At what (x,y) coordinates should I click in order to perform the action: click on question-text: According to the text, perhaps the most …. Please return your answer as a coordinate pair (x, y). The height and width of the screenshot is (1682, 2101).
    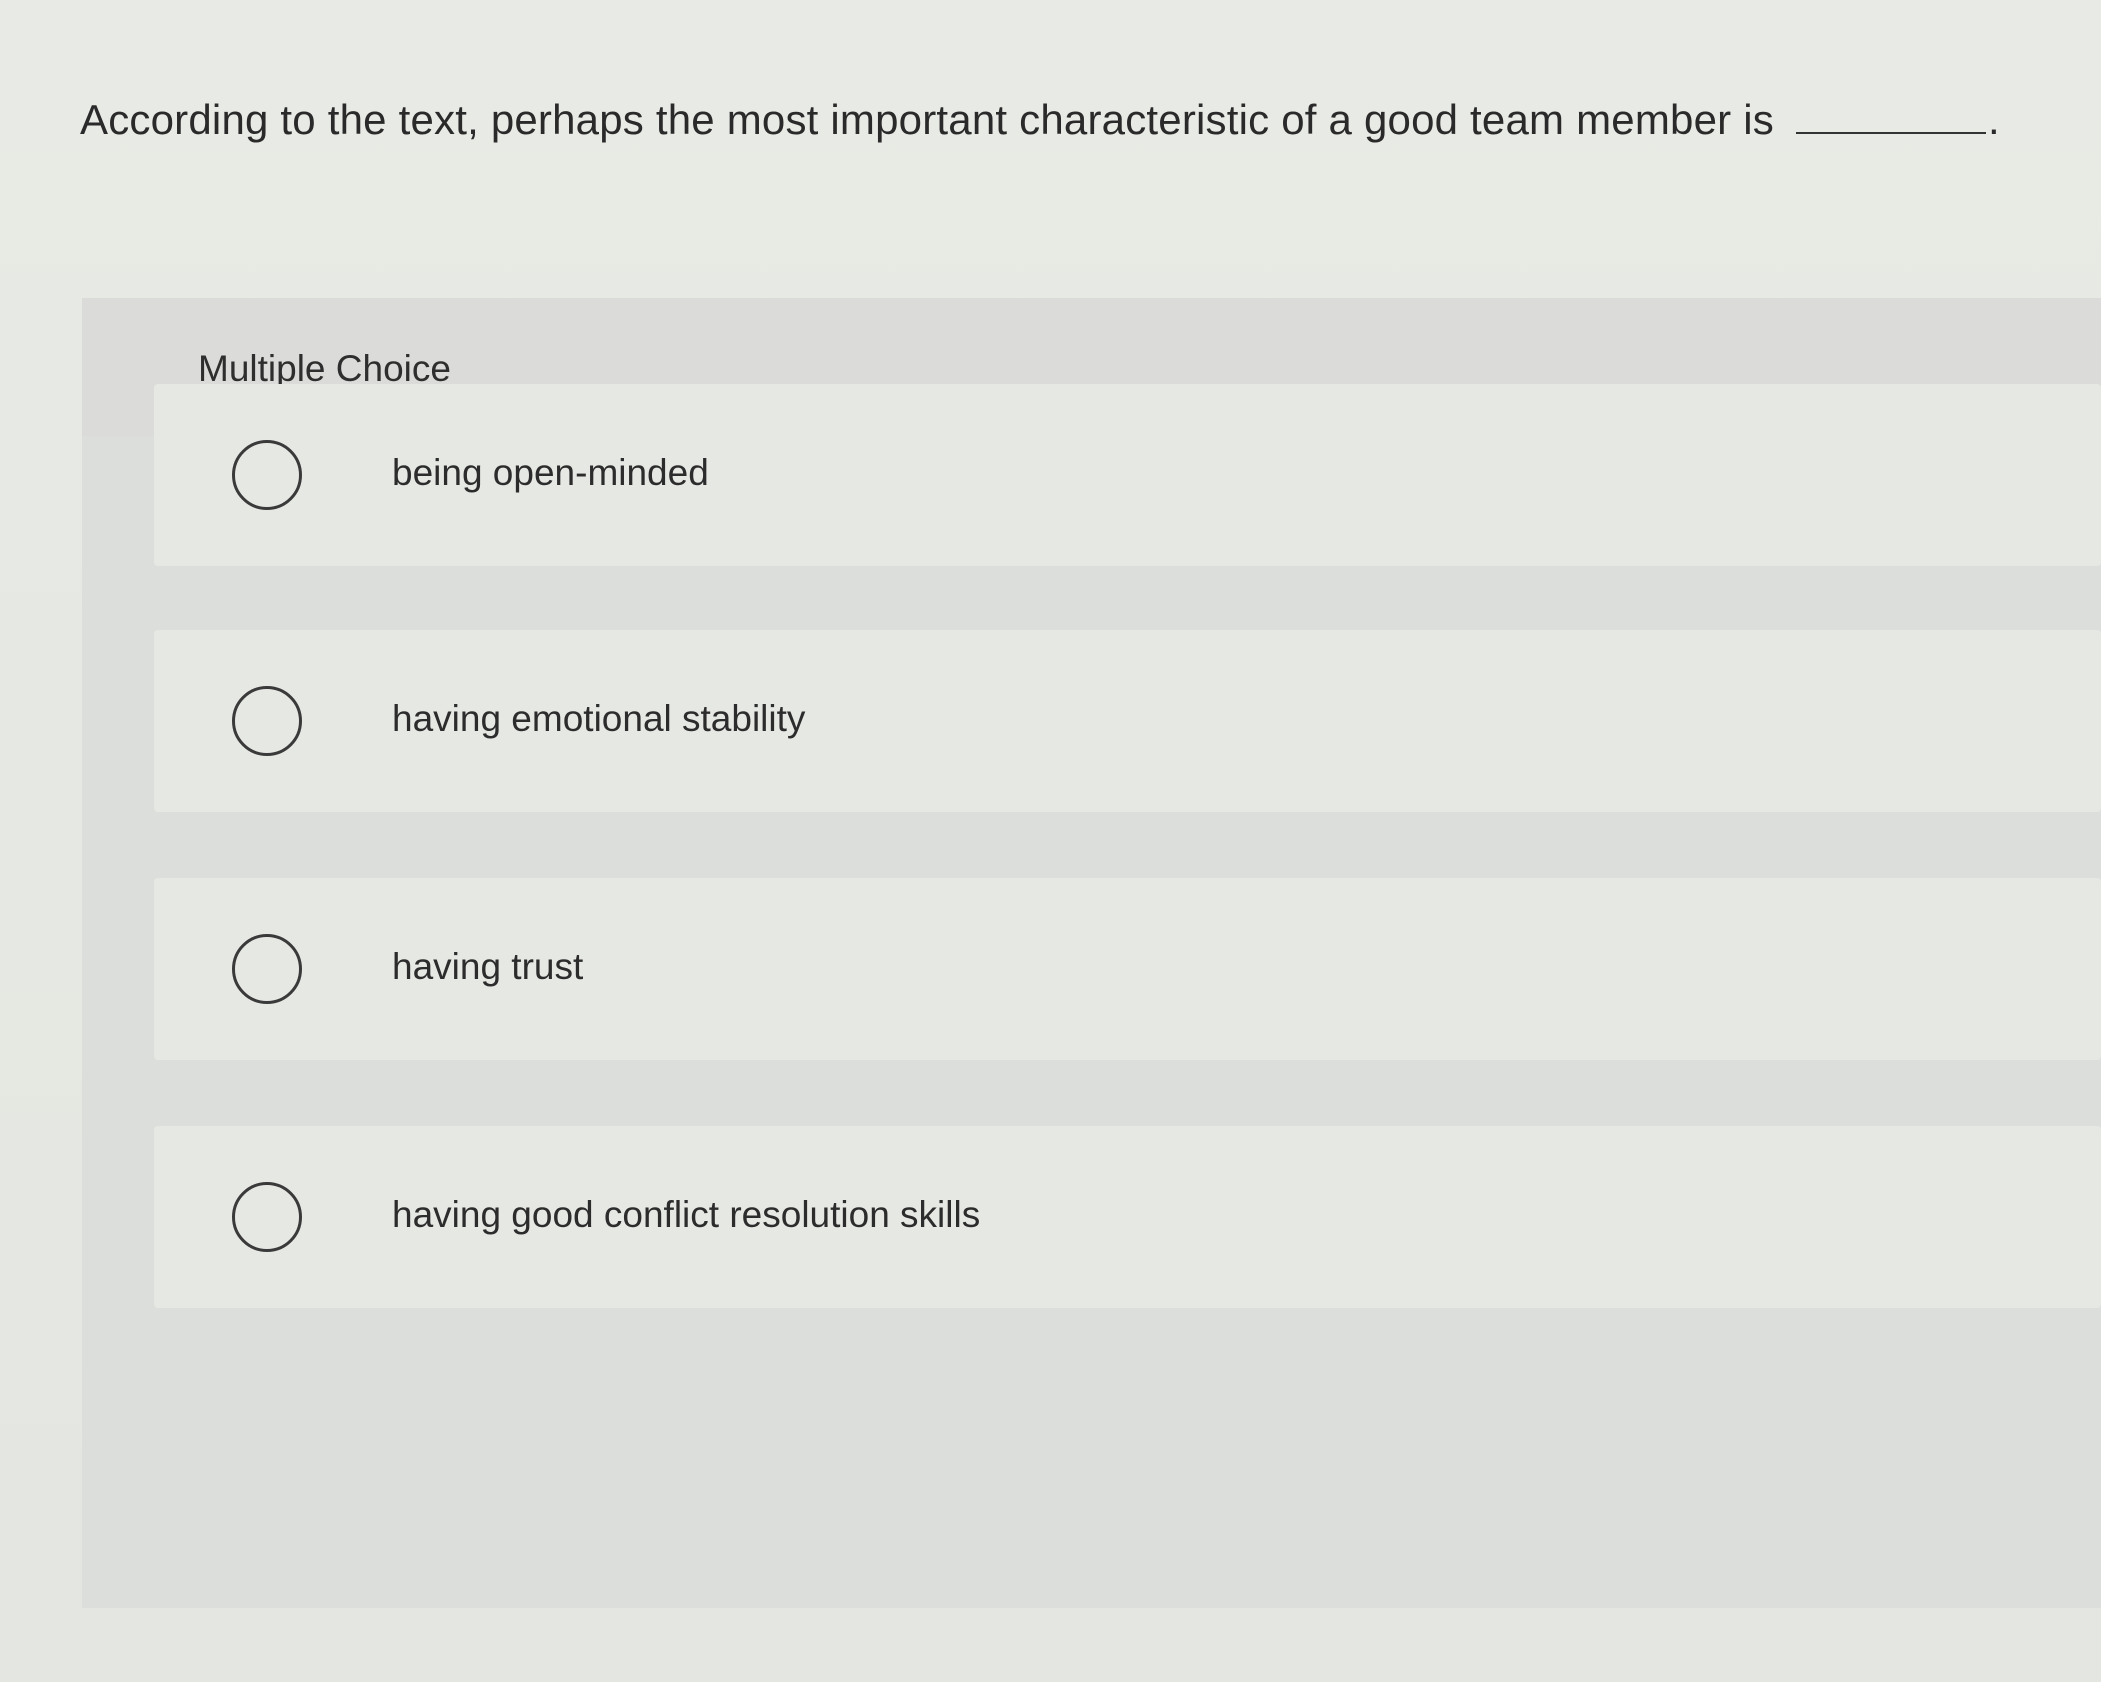
    Looking at the image, I should click on (927, 119).